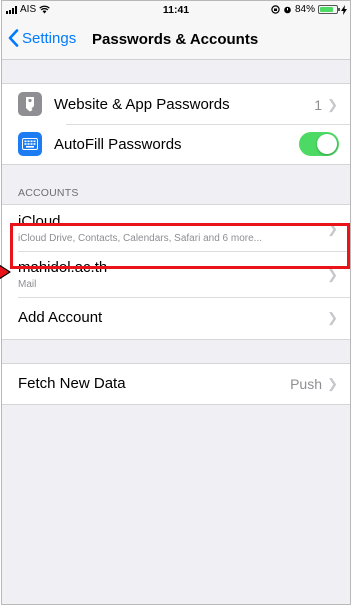 The height and width of the screenshot is (607, 352). What do you see at coordinates (63, 267) in the screenshot?
I see `account-name: mahidol.ac.th` at bounding box center [63, 267].